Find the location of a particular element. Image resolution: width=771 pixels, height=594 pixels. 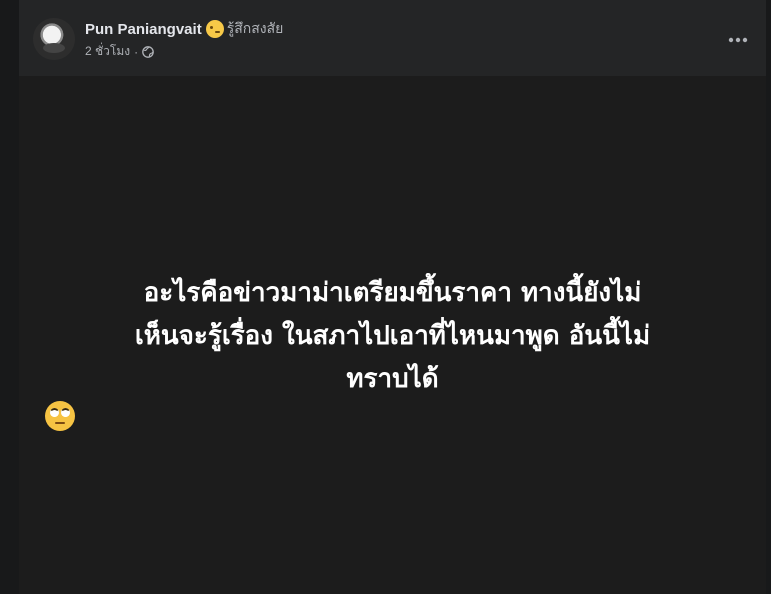

author-name: Pun Paniangvait is located at coordinates (143, 29).